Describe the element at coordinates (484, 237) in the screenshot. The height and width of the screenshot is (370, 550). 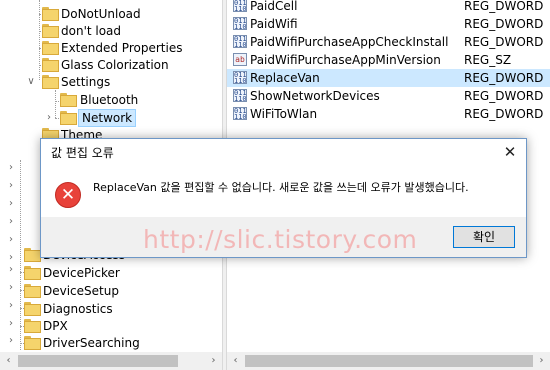
I see `ok-button: 확인` at that location.